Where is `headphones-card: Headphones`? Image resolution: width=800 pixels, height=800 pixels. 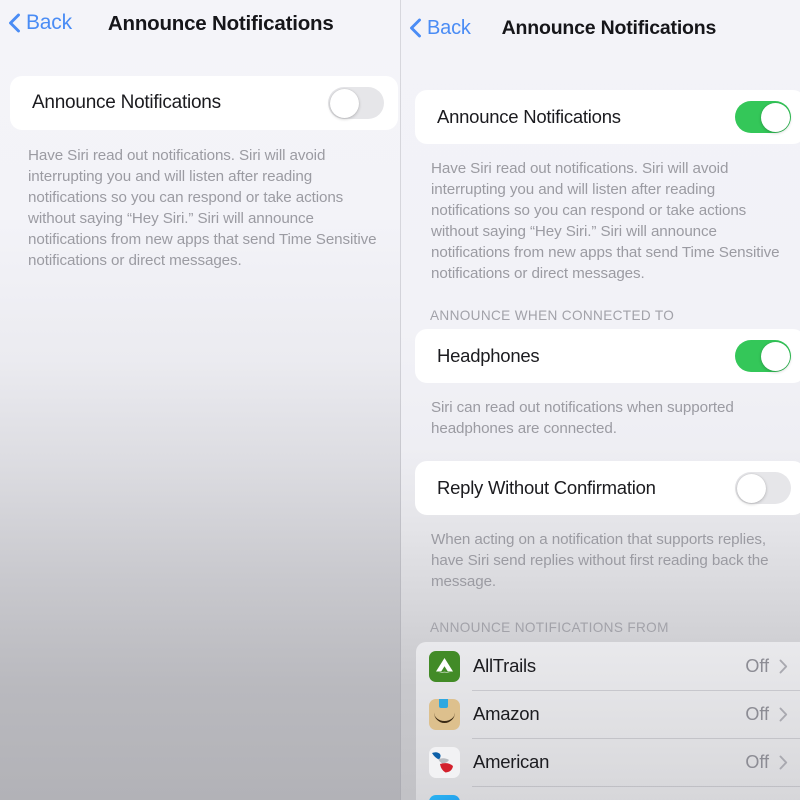
headphones-card: Headphones is located at coordinates (607, 356).